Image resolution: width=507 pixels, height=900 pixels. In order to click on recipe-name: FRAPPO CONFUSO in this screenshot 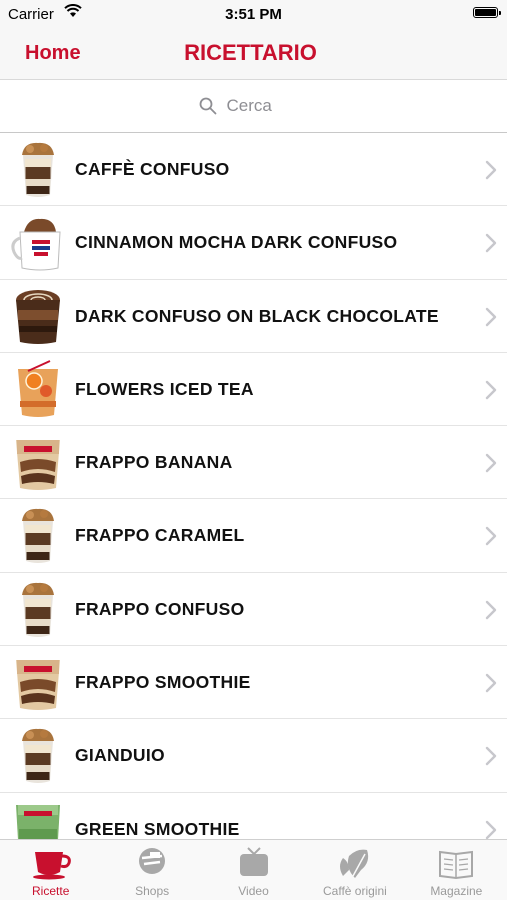, I will do `click(160, 608)`.